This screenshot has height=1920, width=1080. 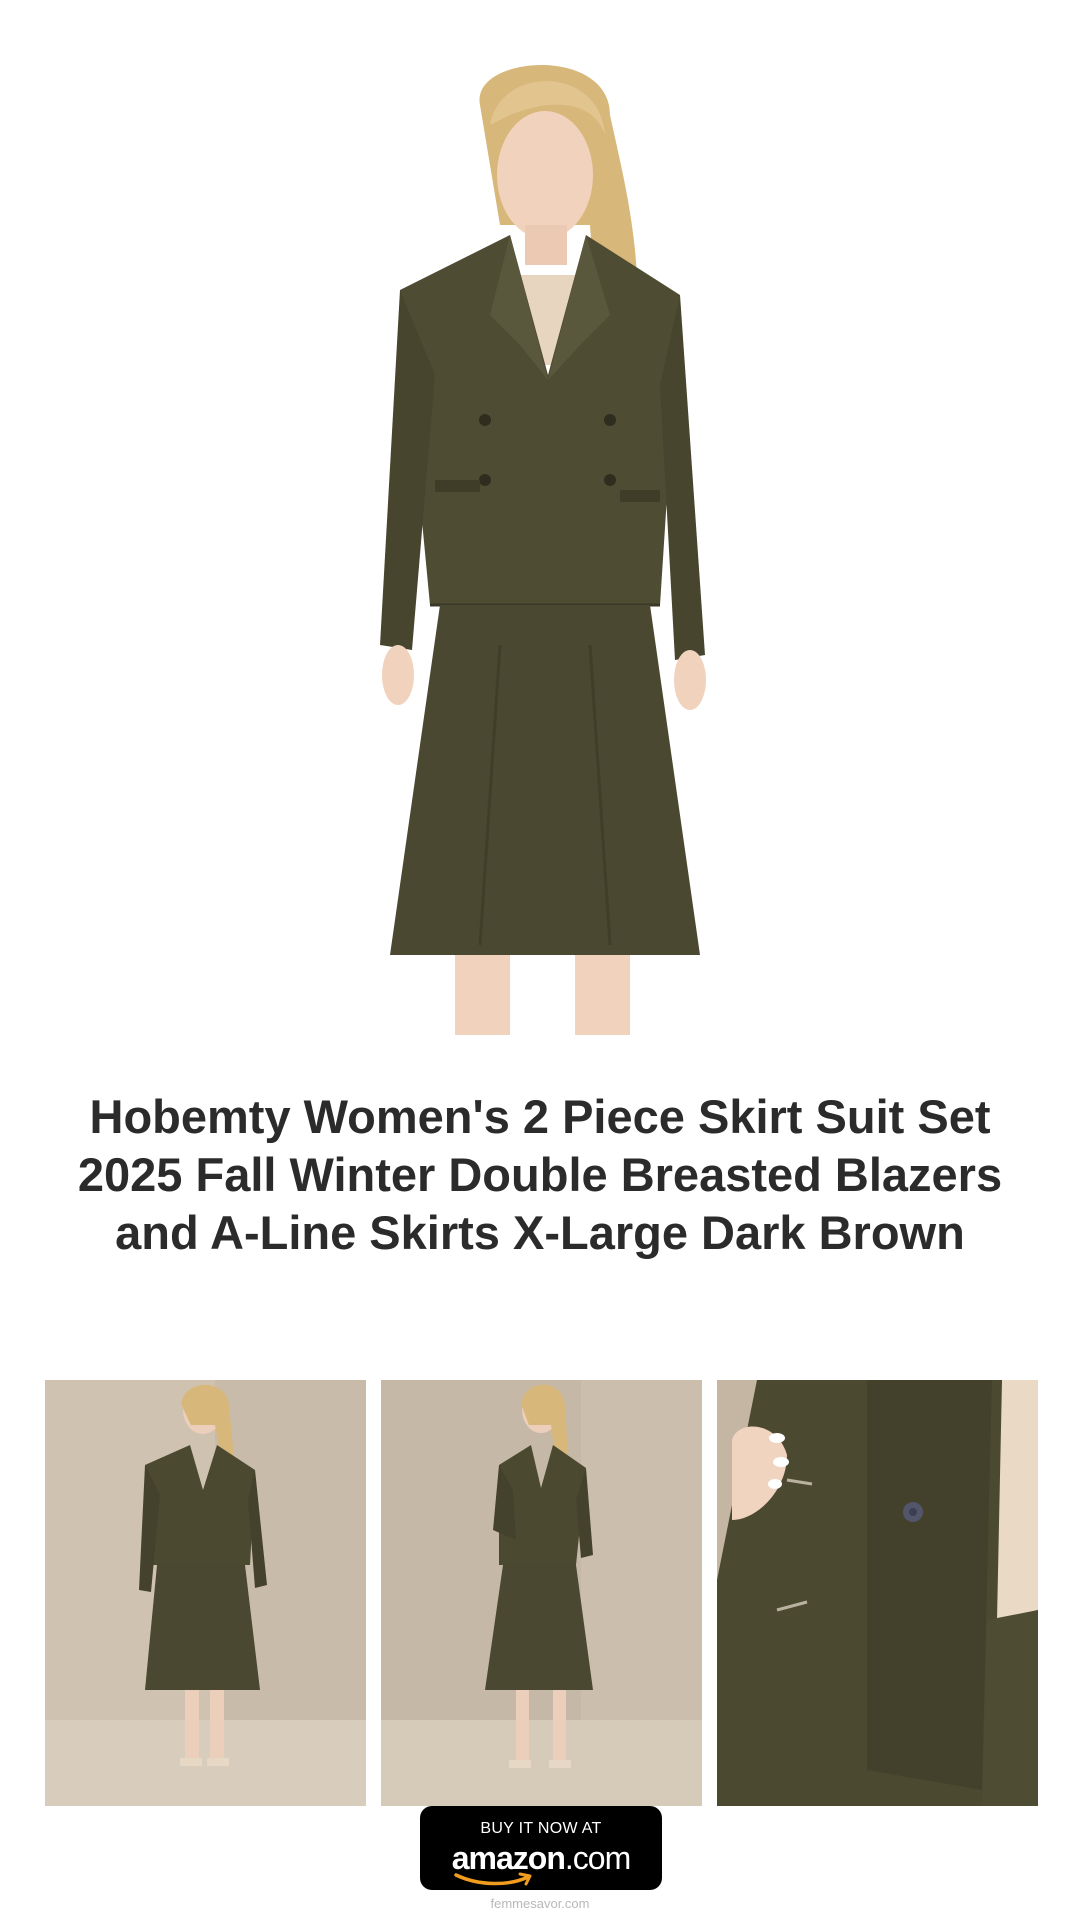 I want to click on thumbnail-detail-view, so click(x=877, y=1593).